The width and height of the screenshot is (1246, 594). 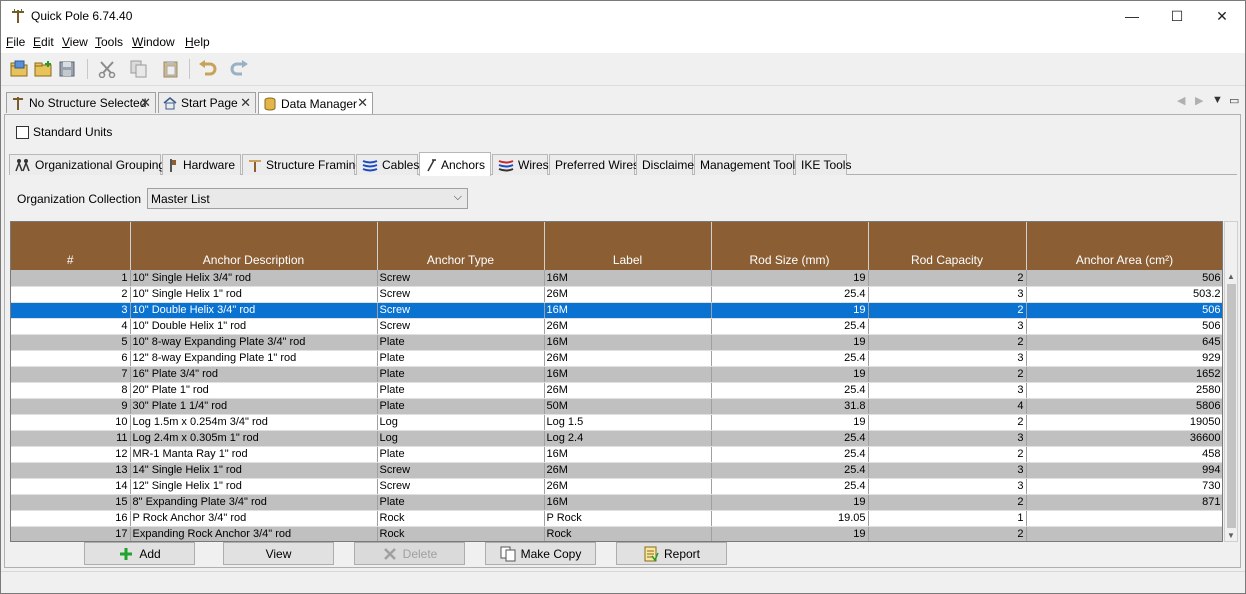 I want to click on table-cell: Log 2.4, so click(x=628, y=438).